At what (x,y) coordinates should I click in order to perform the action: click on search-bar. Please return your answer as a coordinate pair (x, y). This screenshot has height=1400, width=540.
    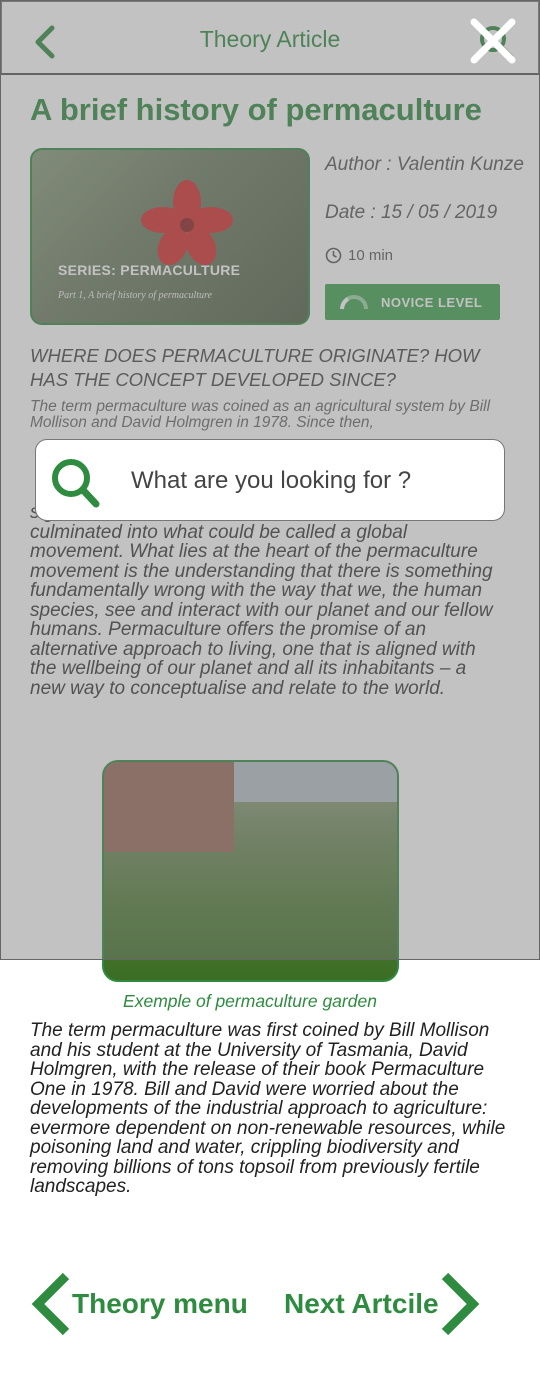
    Looking at the image, I should click on (270, 480).